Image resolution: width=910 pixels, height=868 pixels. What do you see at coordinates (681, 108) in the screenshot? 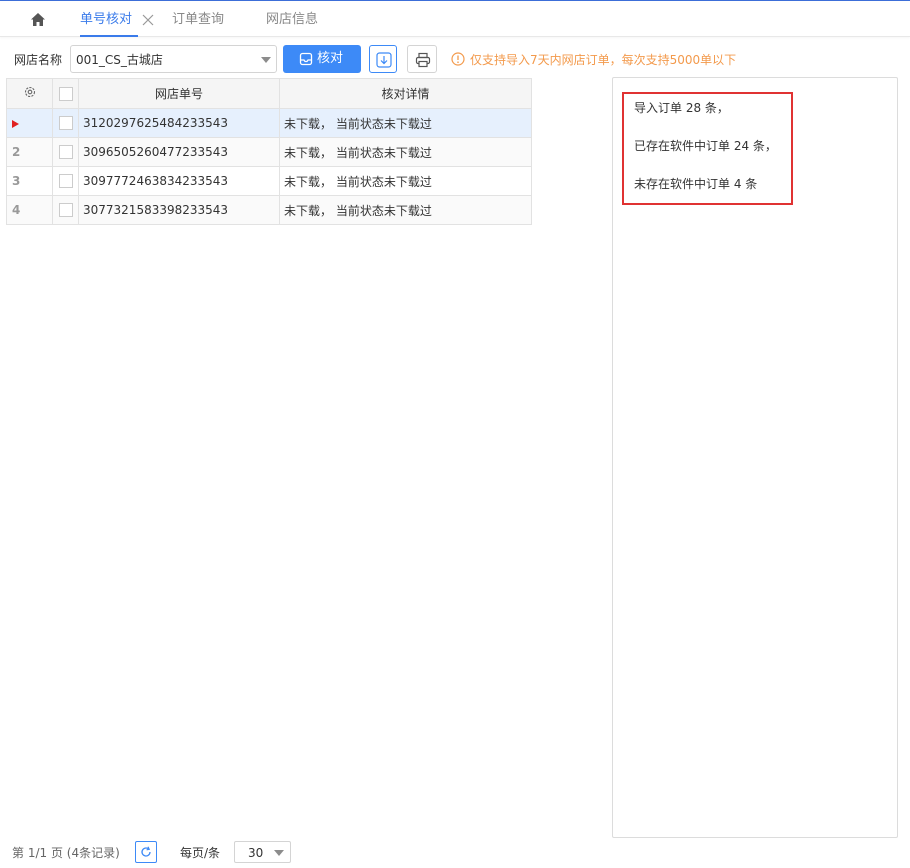
I see `imported-count-text: 导入订单 28 条，` at bounding box center [681, 108].